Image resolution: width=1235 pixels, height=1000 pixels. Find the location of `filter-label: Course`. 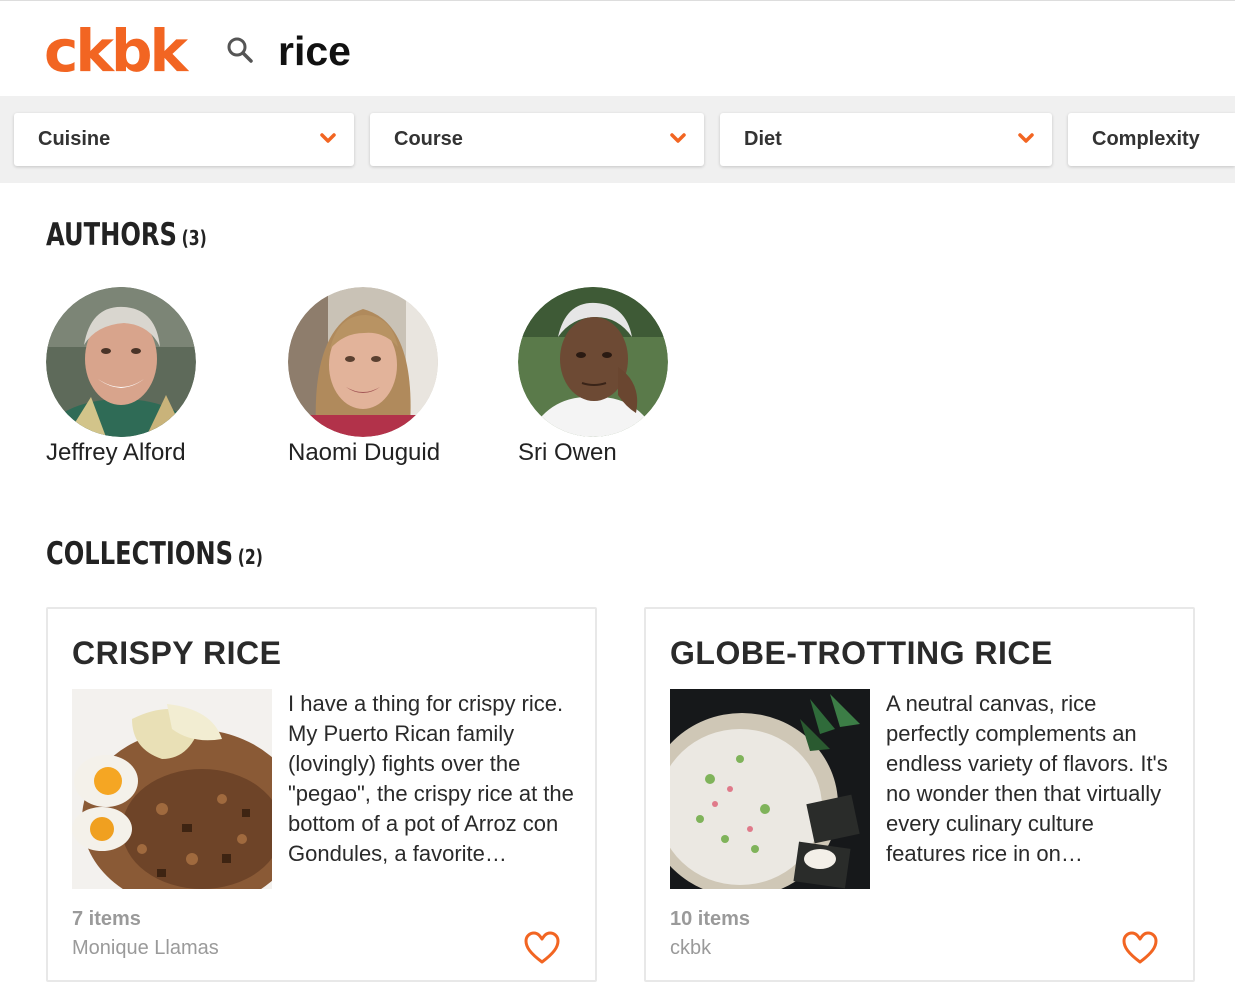

filter-label: Course is located at coordinates (428, 139).